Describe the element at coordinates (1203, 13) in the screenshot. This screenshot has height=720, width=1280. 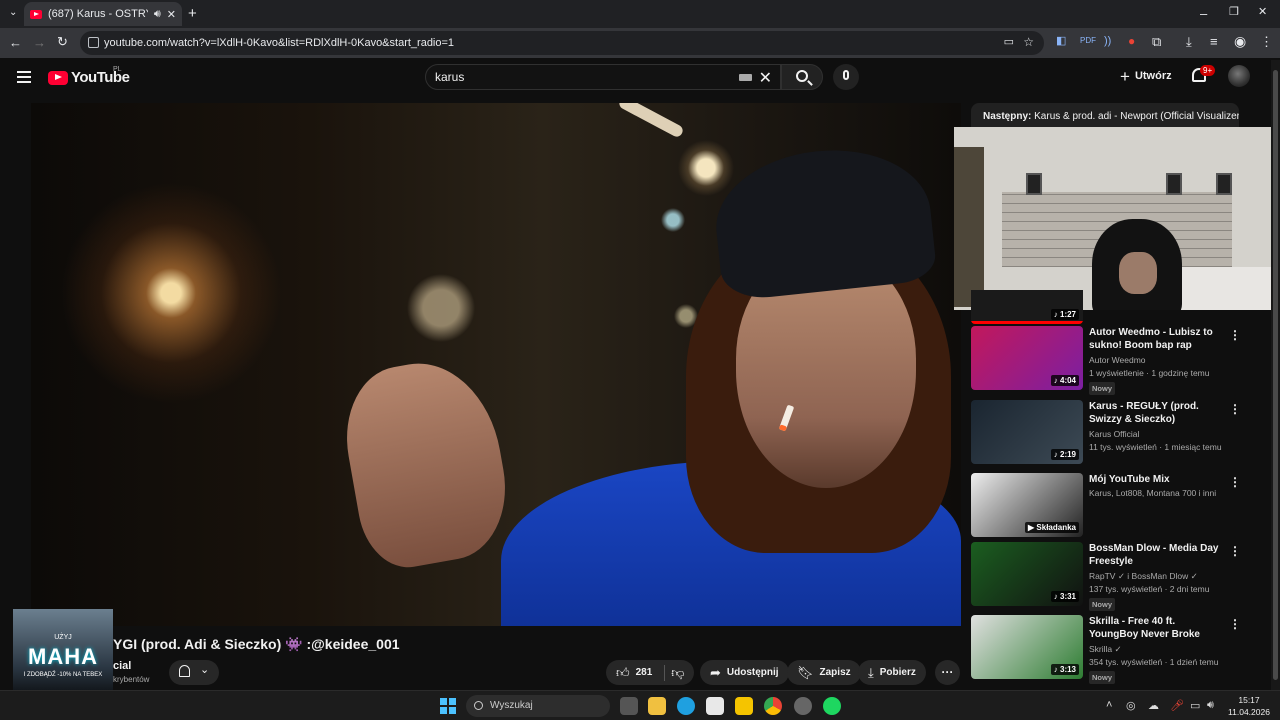
I see `minimize-icon: –` at that location.